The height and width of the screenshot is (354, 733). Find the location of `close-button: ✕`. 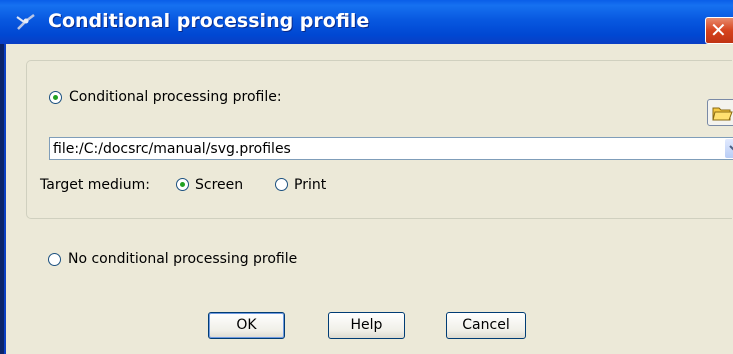

close-button: ✕ is located at coordinates (719, 30).